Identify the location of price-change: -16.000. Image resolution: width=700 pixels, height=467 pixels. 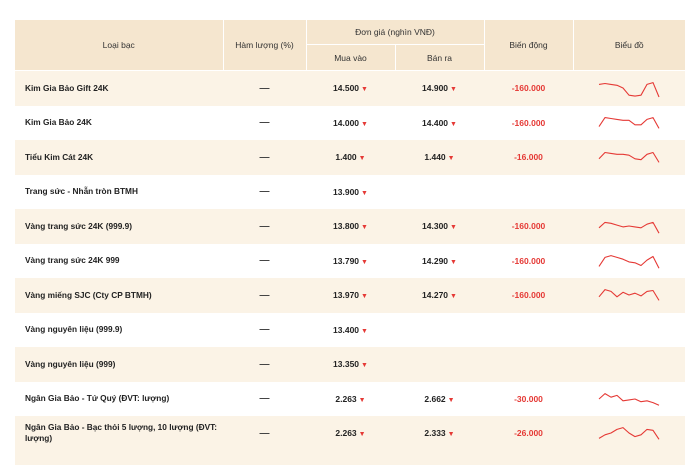
(528, 157).